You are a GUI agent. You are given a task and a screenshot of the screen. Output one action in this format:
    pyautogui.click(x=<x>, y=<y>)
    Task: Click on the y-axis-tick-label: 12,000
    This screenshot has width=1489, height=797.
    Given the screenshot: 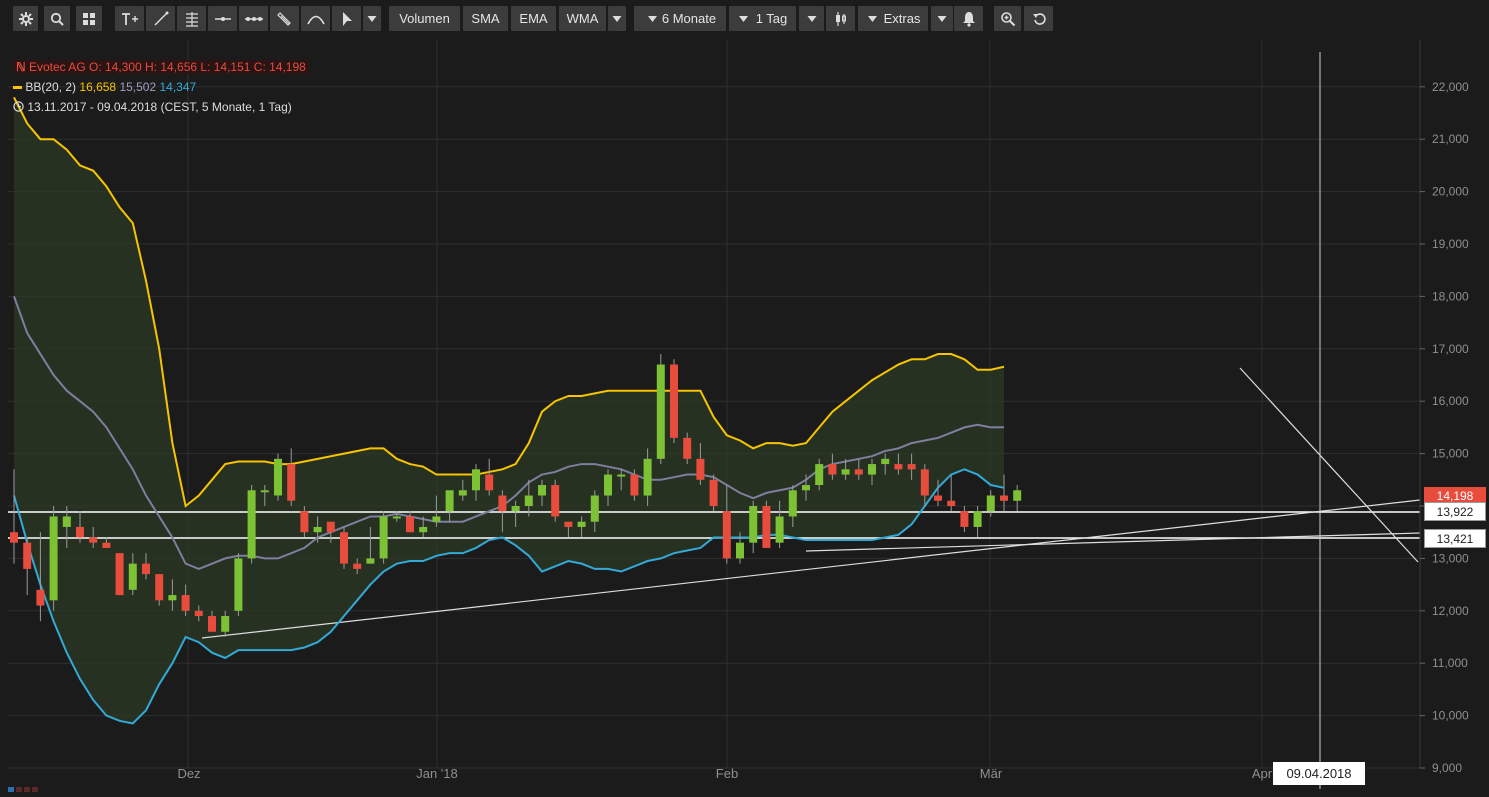 What is the action you would take?
    pyautogui.click(x=1450, y=611)
    